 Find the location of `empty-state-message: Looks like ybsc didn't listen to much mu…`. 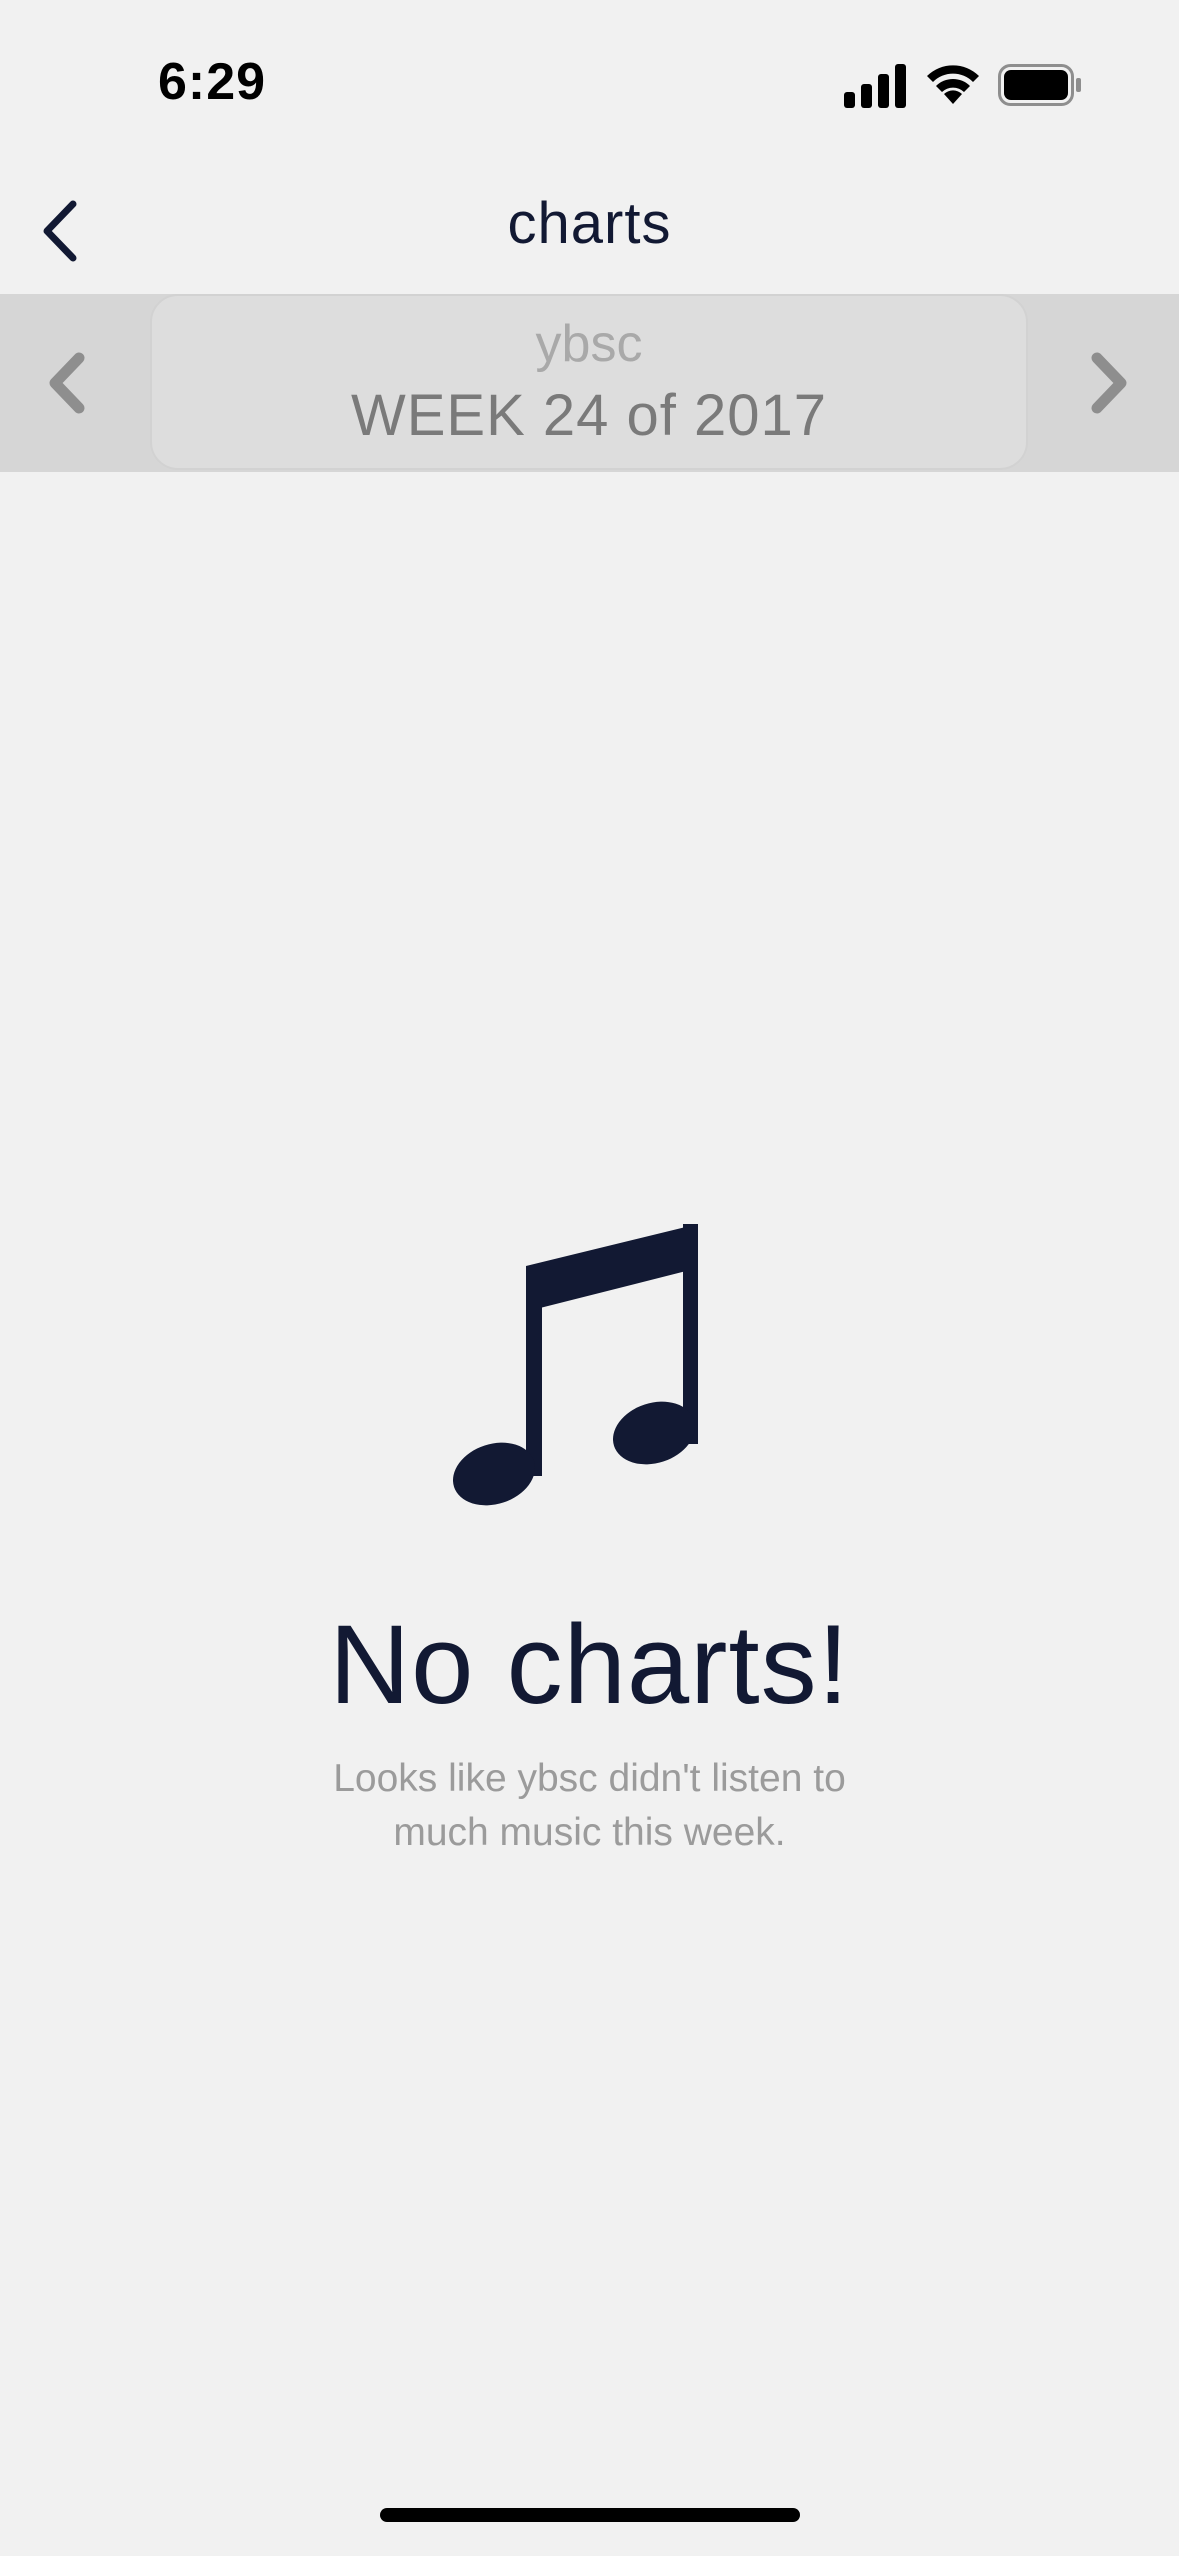

empty-state-message: Looks like ybsc didn't listen to much mu… is located at coordinates (589, 1805).